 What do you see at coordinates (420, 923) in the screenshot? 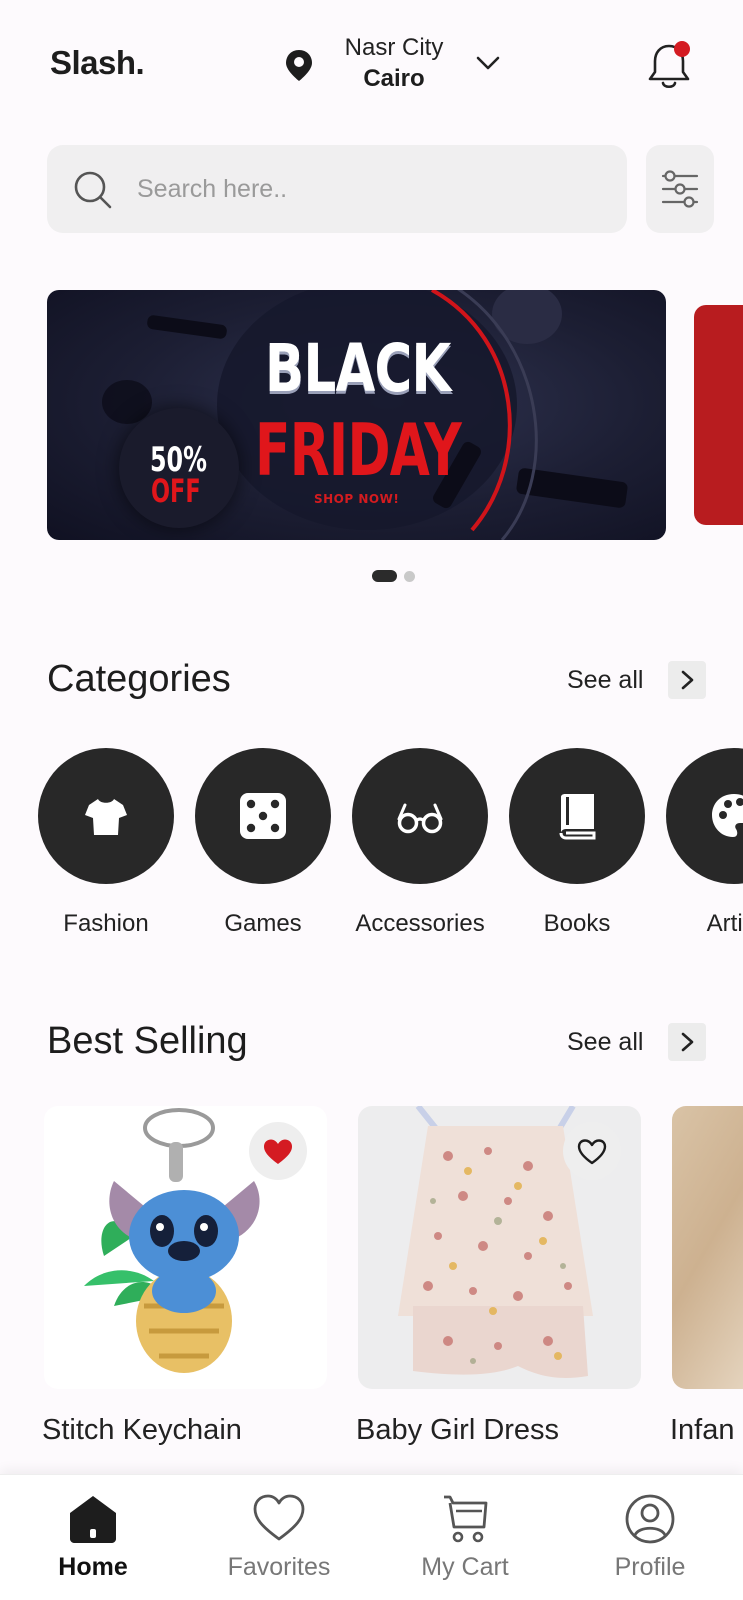
I see `category-label: Accessories` at bounding box center [420, 923].